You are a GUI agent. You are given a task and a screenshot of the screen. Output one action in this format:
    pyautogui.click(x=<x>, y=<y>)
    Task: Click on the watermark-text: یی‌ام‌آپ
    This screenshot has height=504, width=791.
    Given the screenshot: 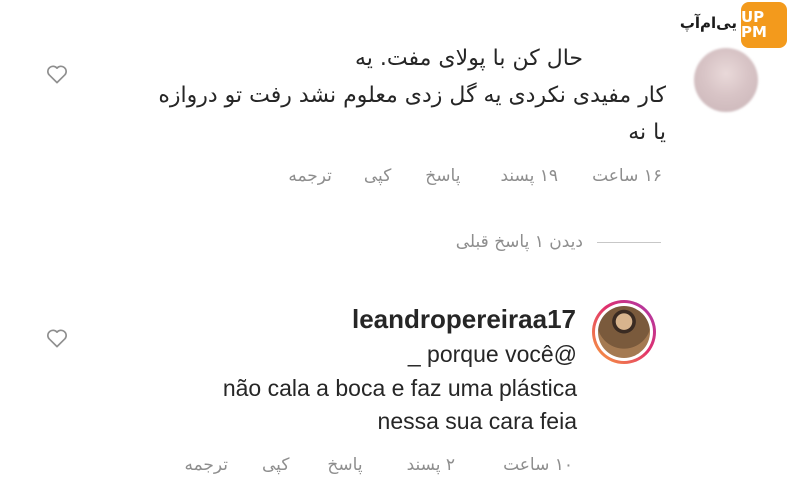 What is the action you would take?
    pyautogui.click(x=708, y=23)
    